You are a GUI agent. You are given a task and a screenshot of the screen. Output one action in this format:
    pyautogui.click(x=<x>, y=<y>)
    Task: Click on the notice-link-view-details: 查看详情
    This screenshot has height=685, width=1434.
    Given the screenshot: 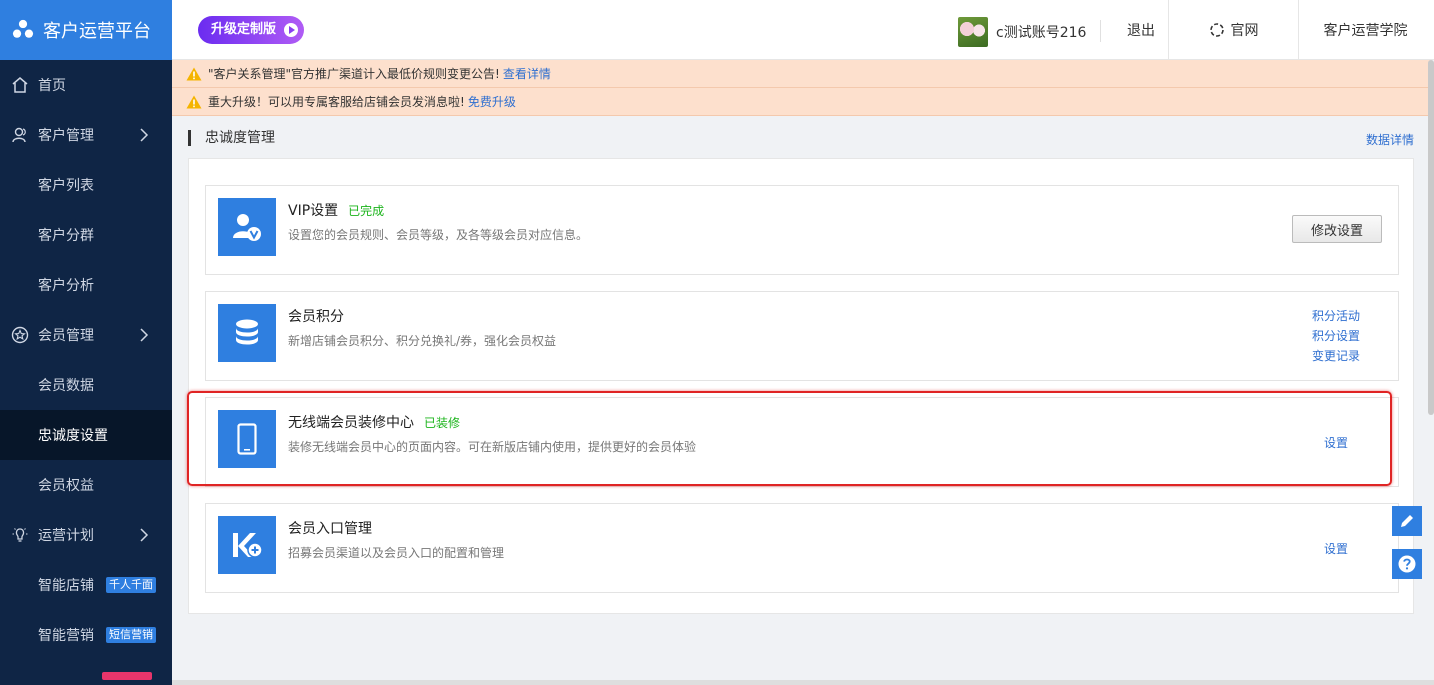 What is the action you would take?
    pyautogui.click(x=527, y=73)
    